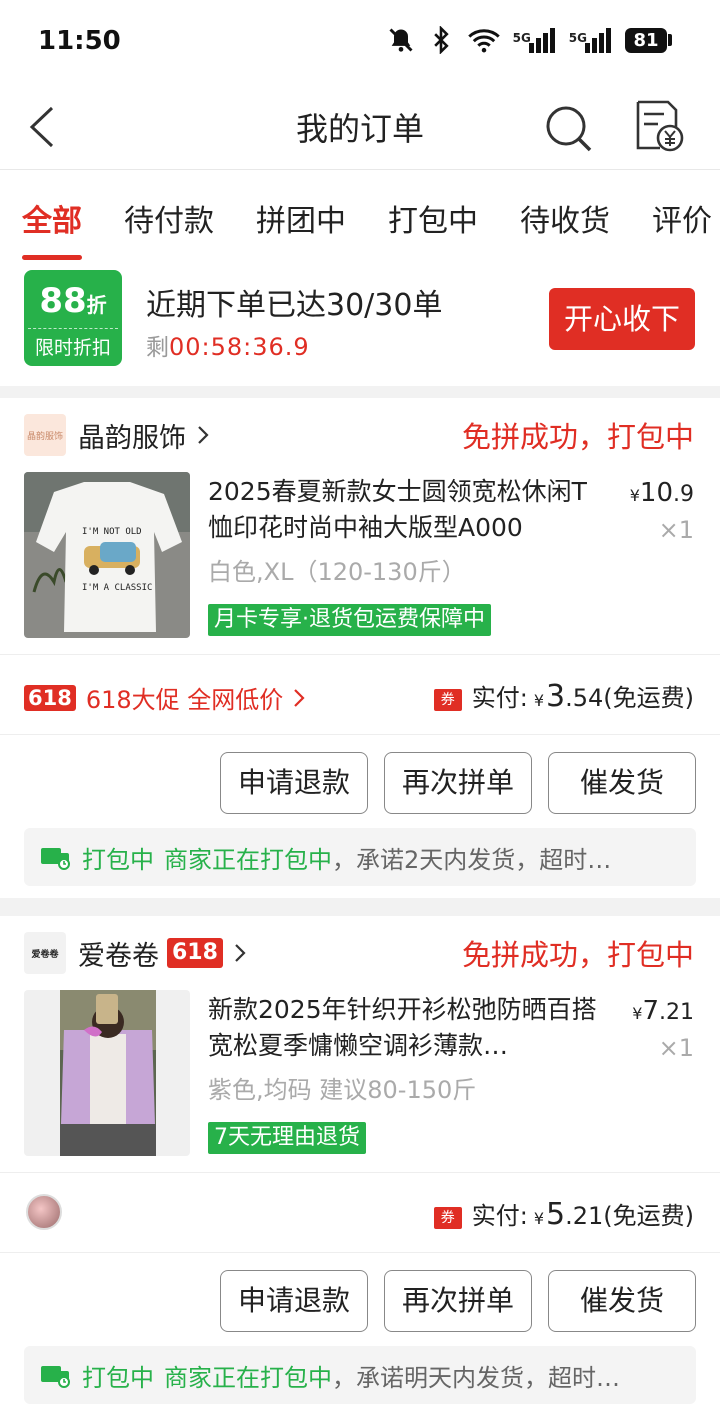 The image size is (720, 1406). I want to click on shop-logo: 晶韵服饰, so click(45, 435).